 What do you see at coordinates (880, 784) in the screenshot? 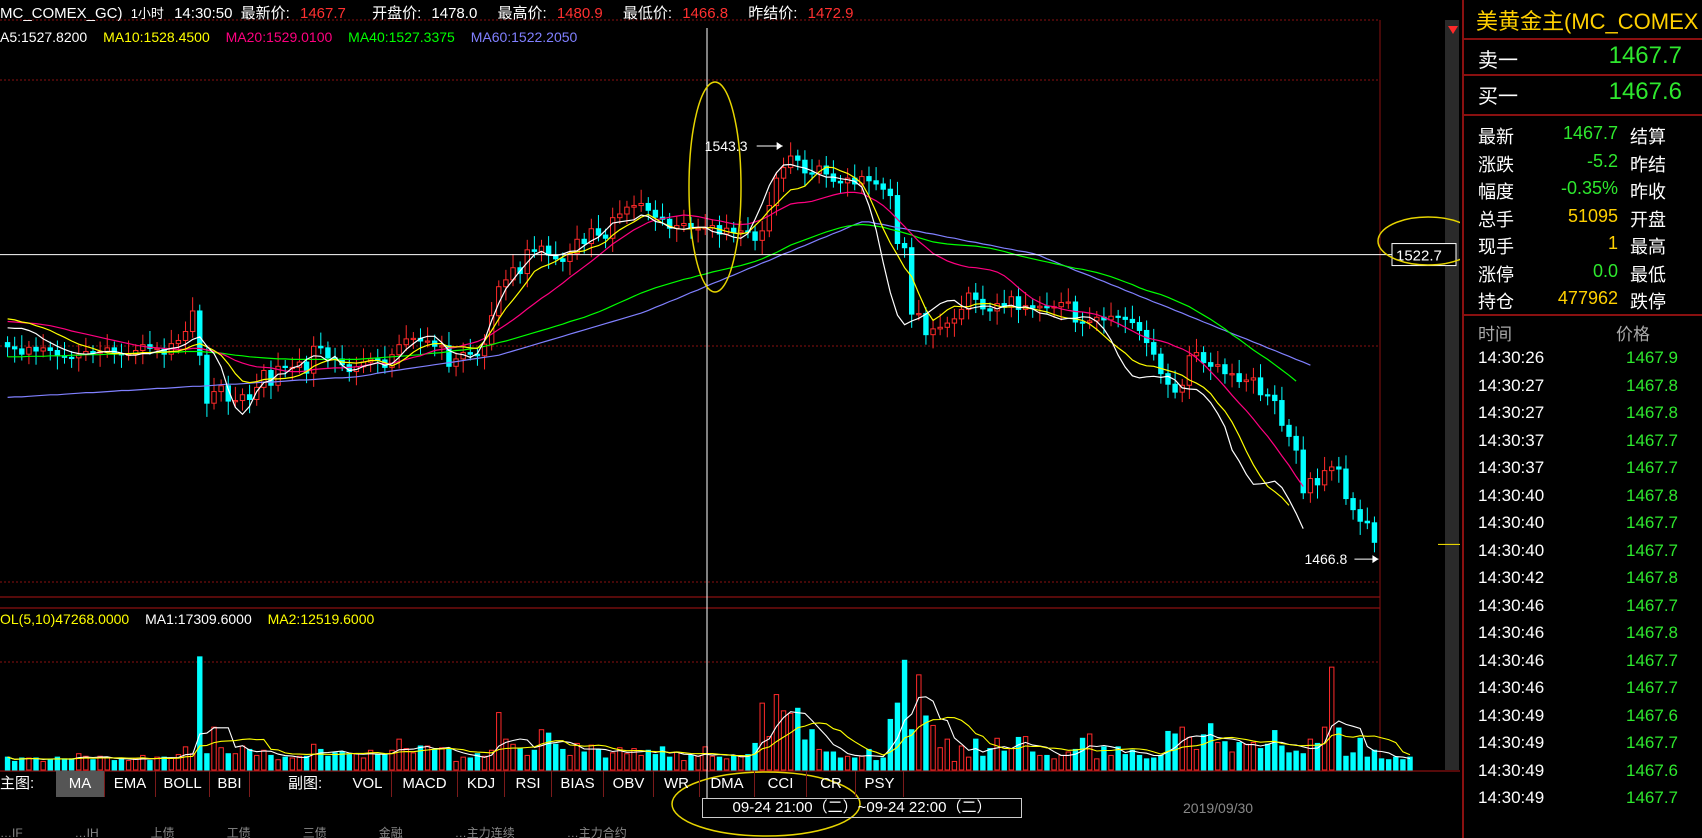
I see `sub-indicator-psy: PSY` at bounding box center [880, 784].